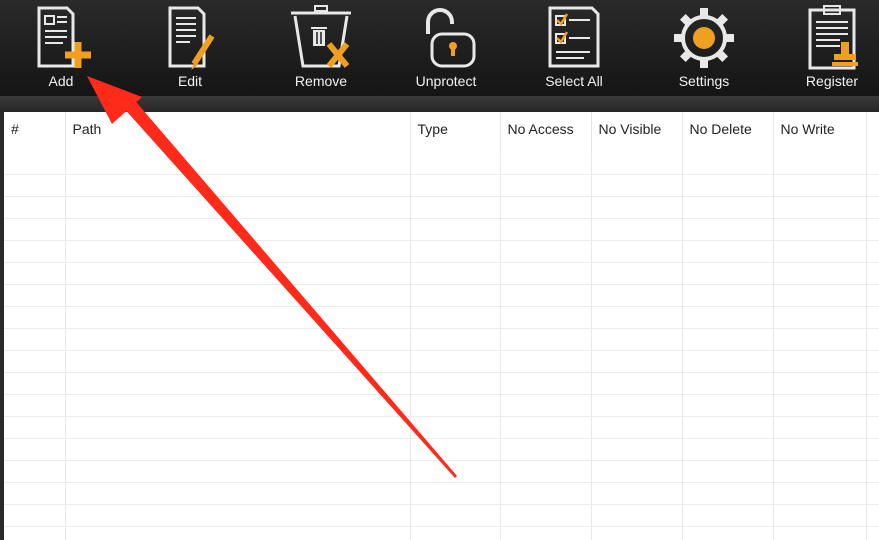 This screenshot has width=879, height=540. What do you see at coordinates (61, 38) in the screenshot?
I see `add-document-icon` at bounding box center [61, 38].